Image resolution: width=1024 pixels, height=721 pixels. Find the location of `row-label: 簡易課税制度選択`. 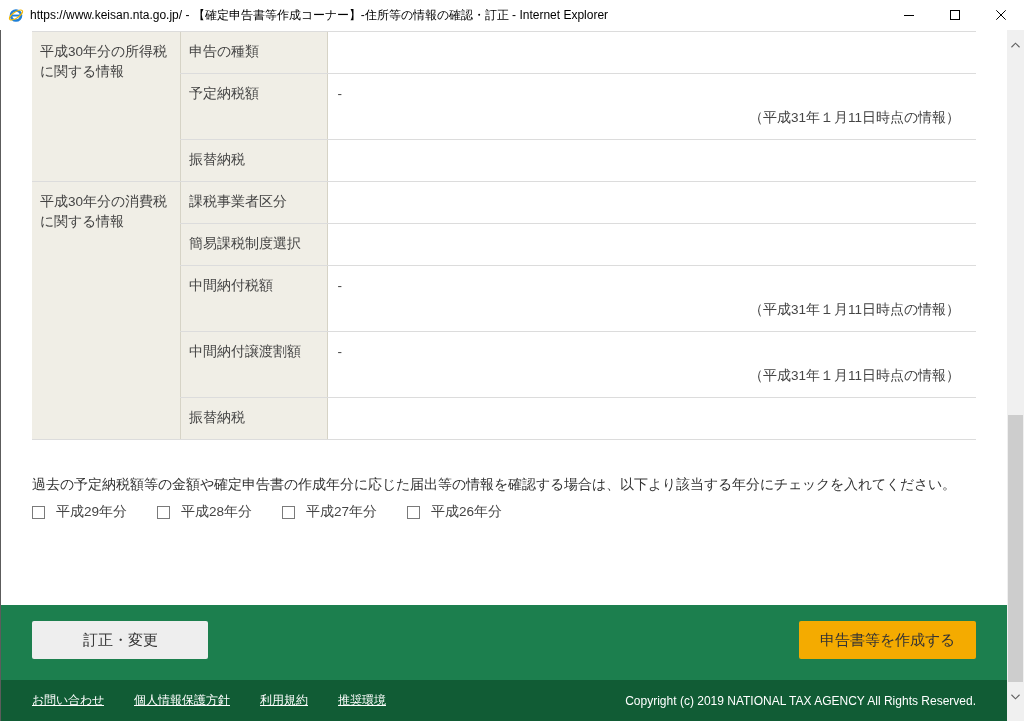

row-label: 簡易課税制度選択 is located at coordinates (253, 244).